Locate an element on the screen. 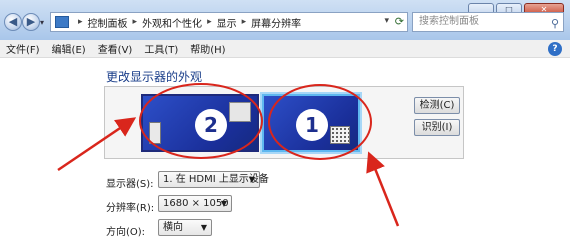 Image resolution: width=570 pixels, height=242 pixels. annotation-arrow-left is located at coordinates (97, 144).